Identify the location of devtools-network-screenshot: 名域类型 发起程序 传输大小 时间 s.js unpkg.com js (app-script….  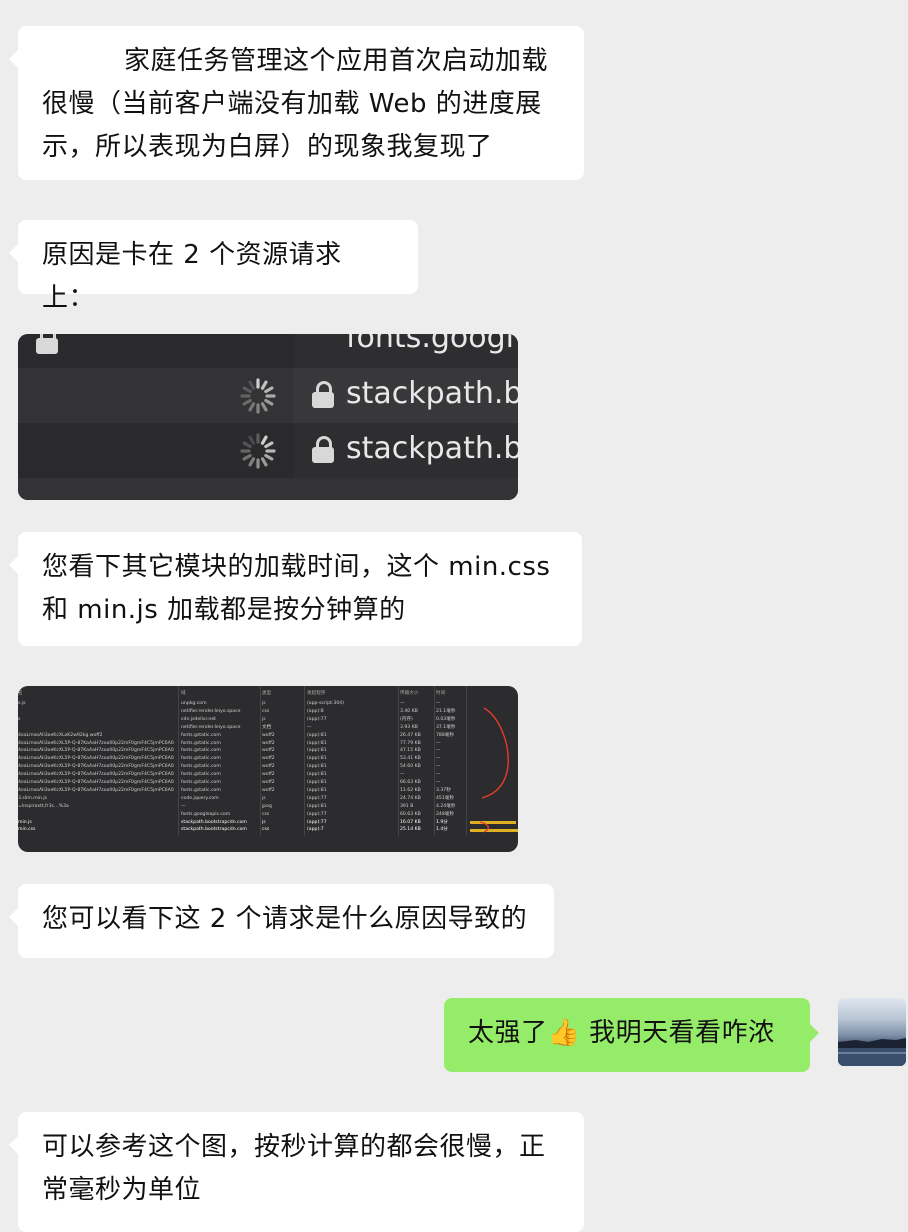
(268, 769).